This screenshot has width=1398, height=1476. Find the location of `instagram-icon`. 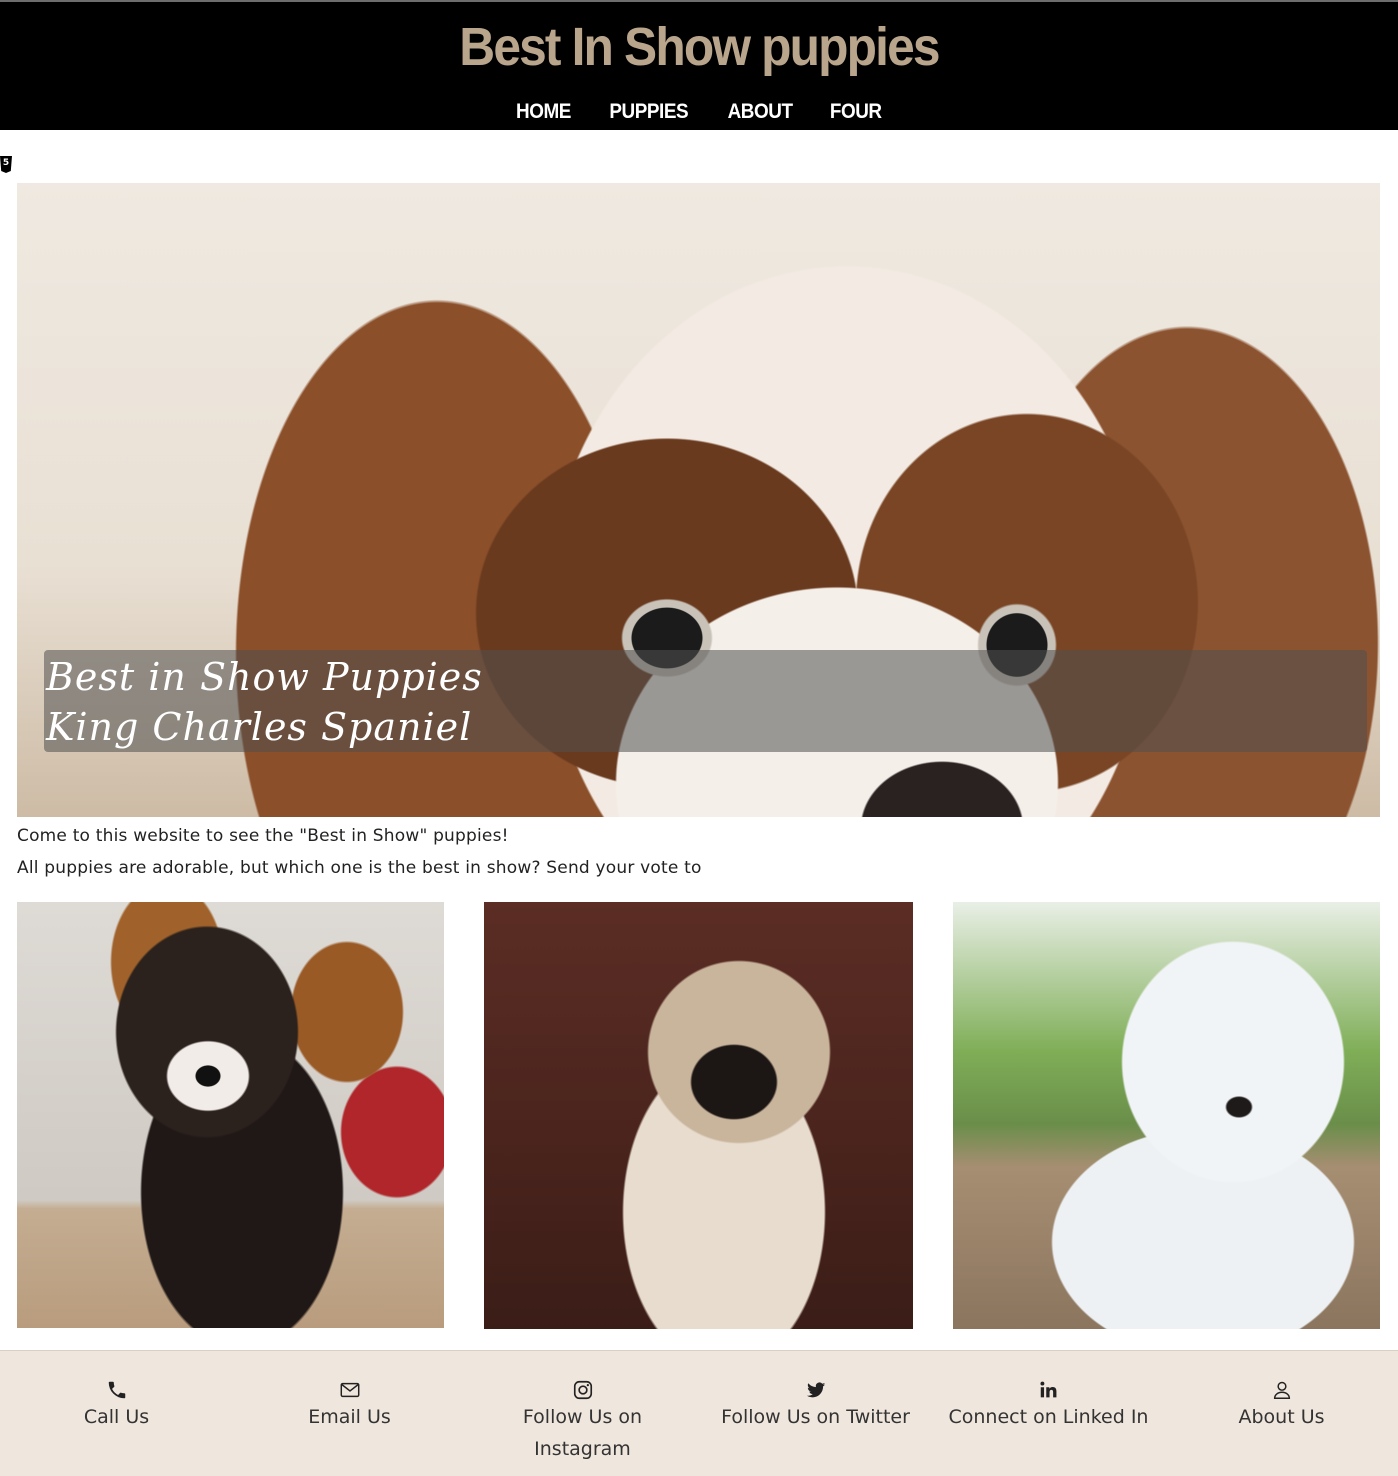

instagram-icon is located at coordinates (582, 1390).